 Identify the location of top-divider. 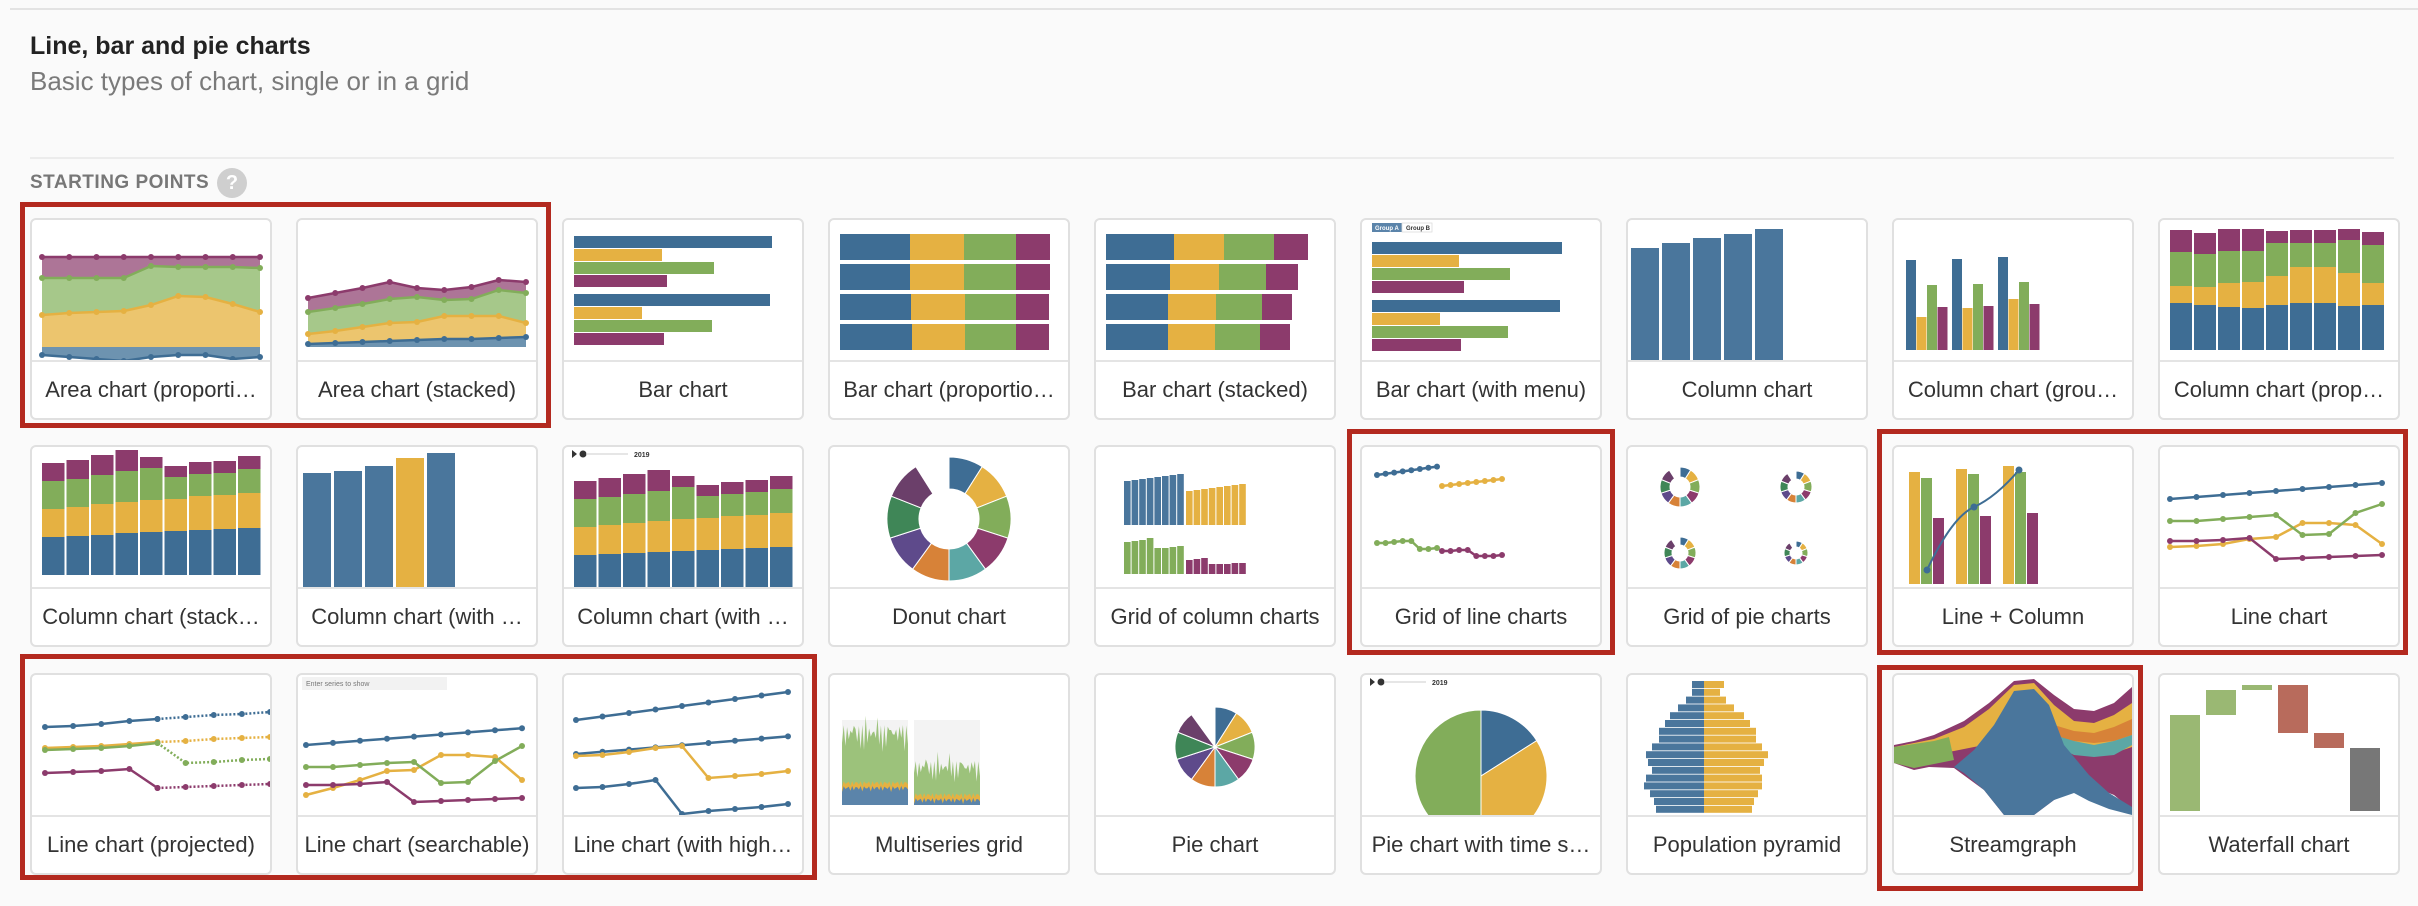
(1214, 9).